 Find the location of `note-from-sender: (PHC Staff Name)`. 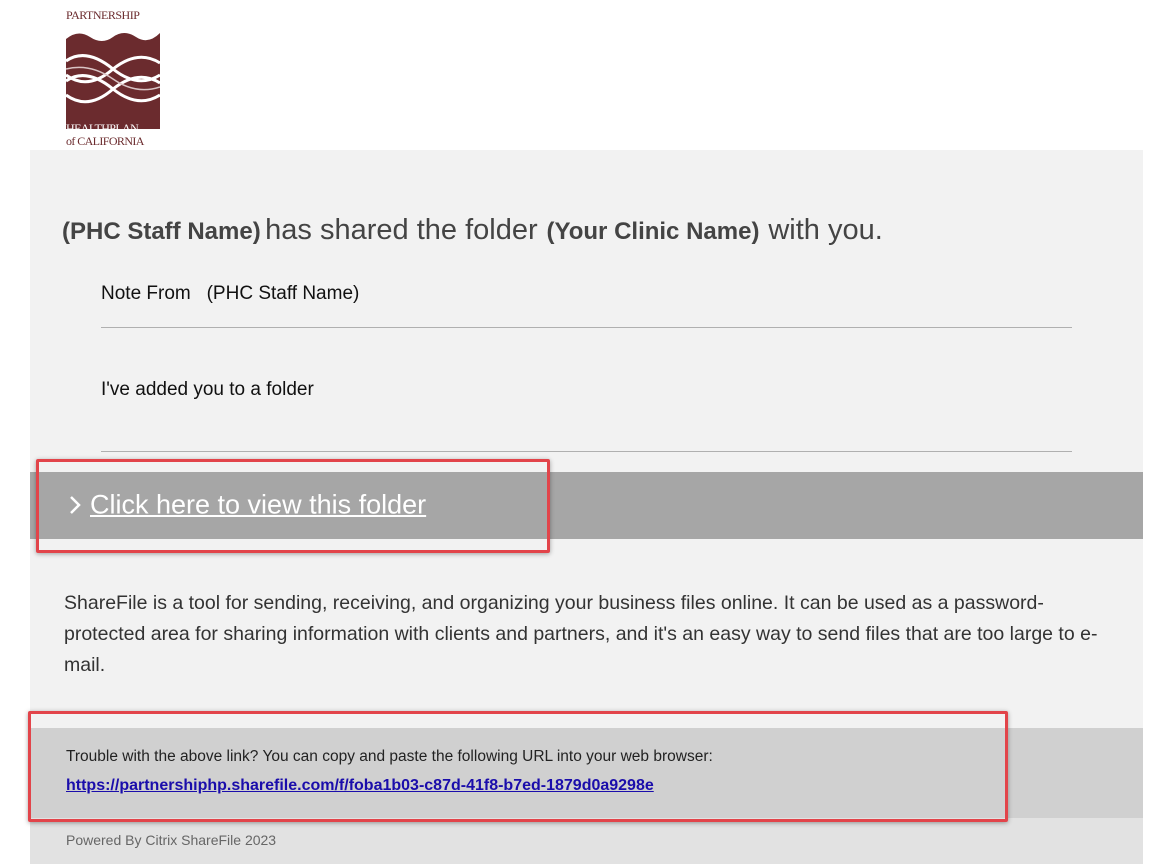

note-from-sender: (PHC Staff Name) is located at coordinates (283, 293).